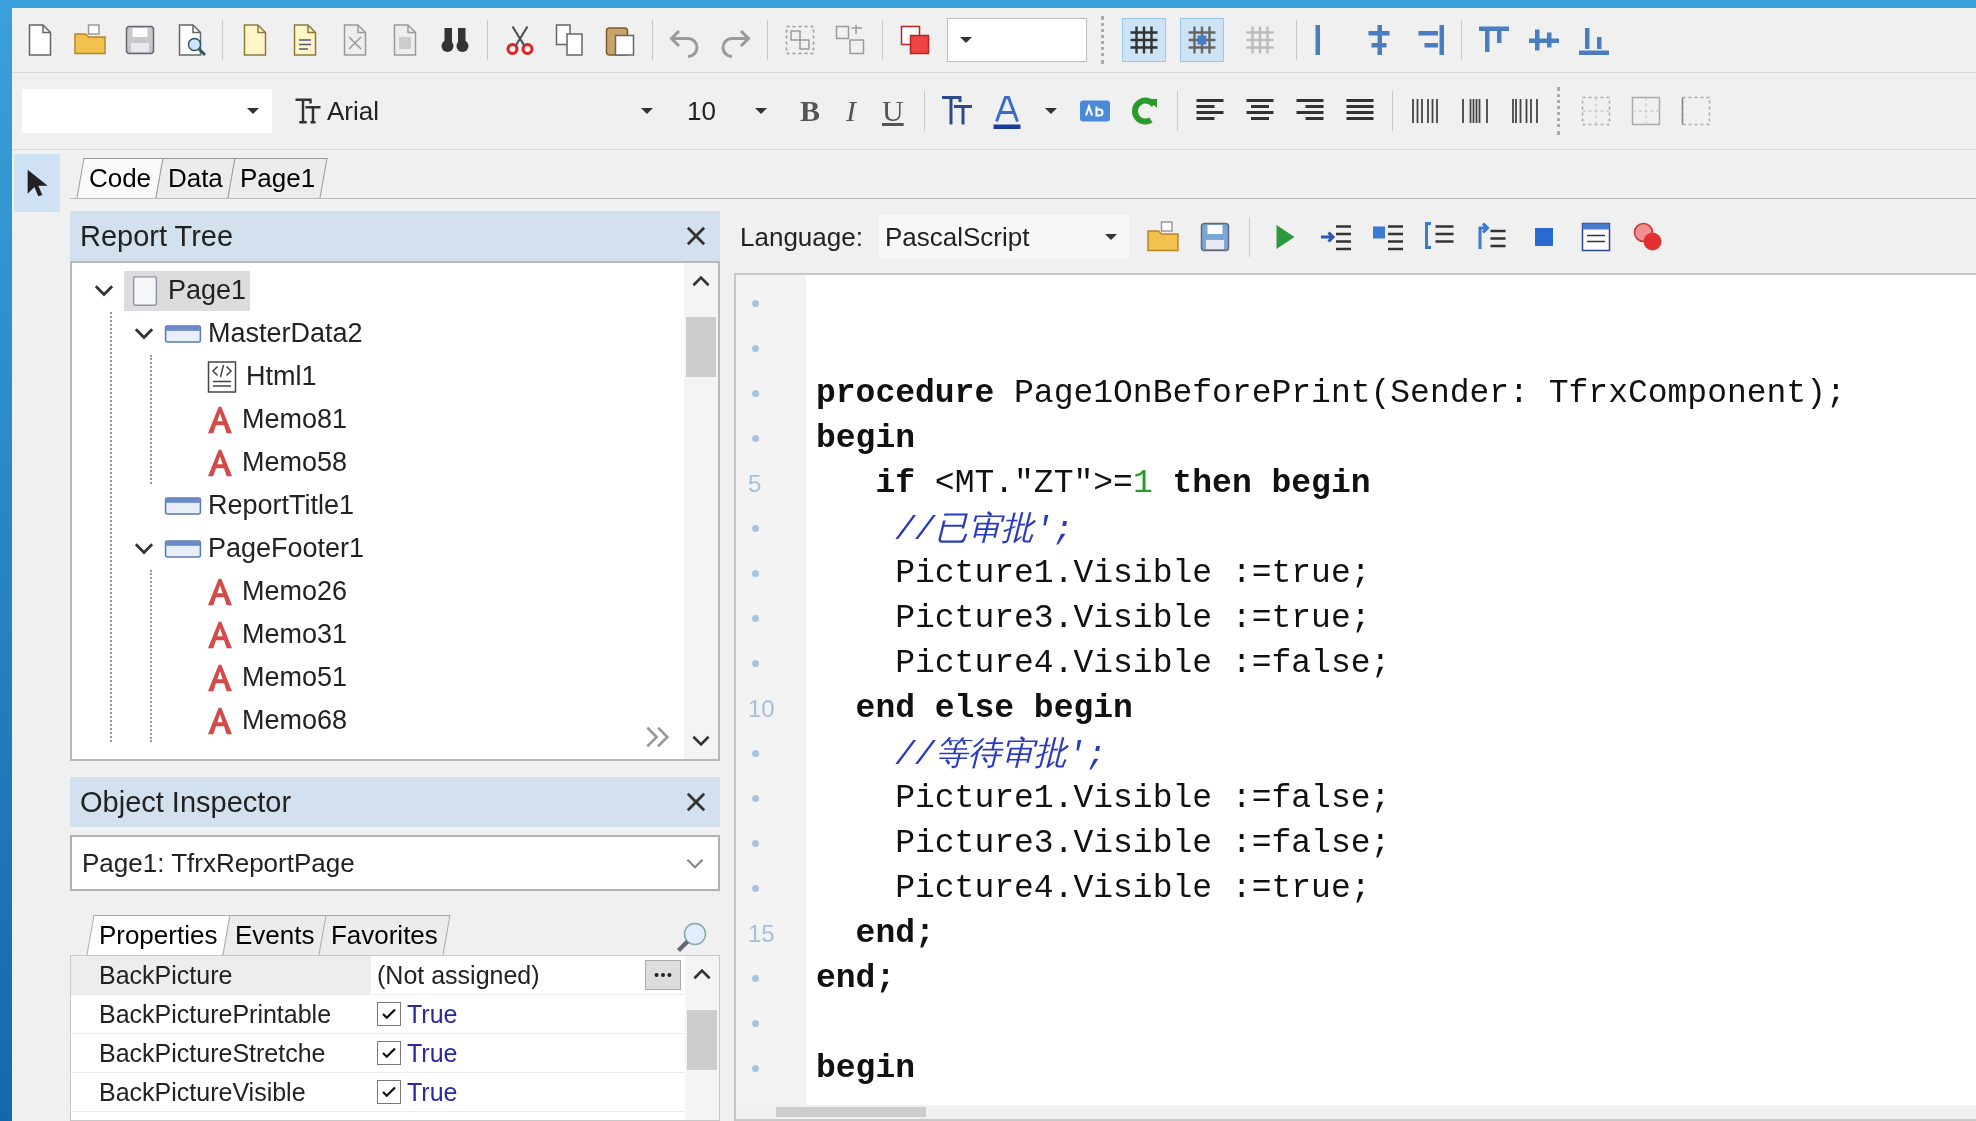  Describe the element at coordinates (993, 708) in the screenshot. I see `code-line: end else begin` at that location.